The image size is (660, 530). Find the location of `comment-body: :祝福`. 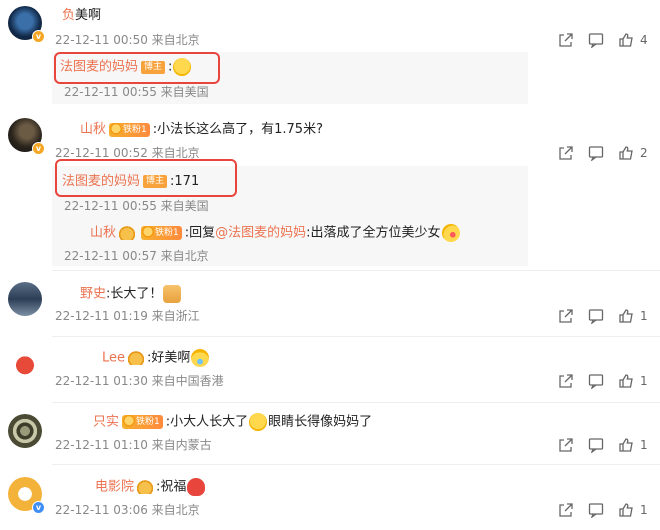

comment-body: :祝福 is located at coordinates (171, 487).